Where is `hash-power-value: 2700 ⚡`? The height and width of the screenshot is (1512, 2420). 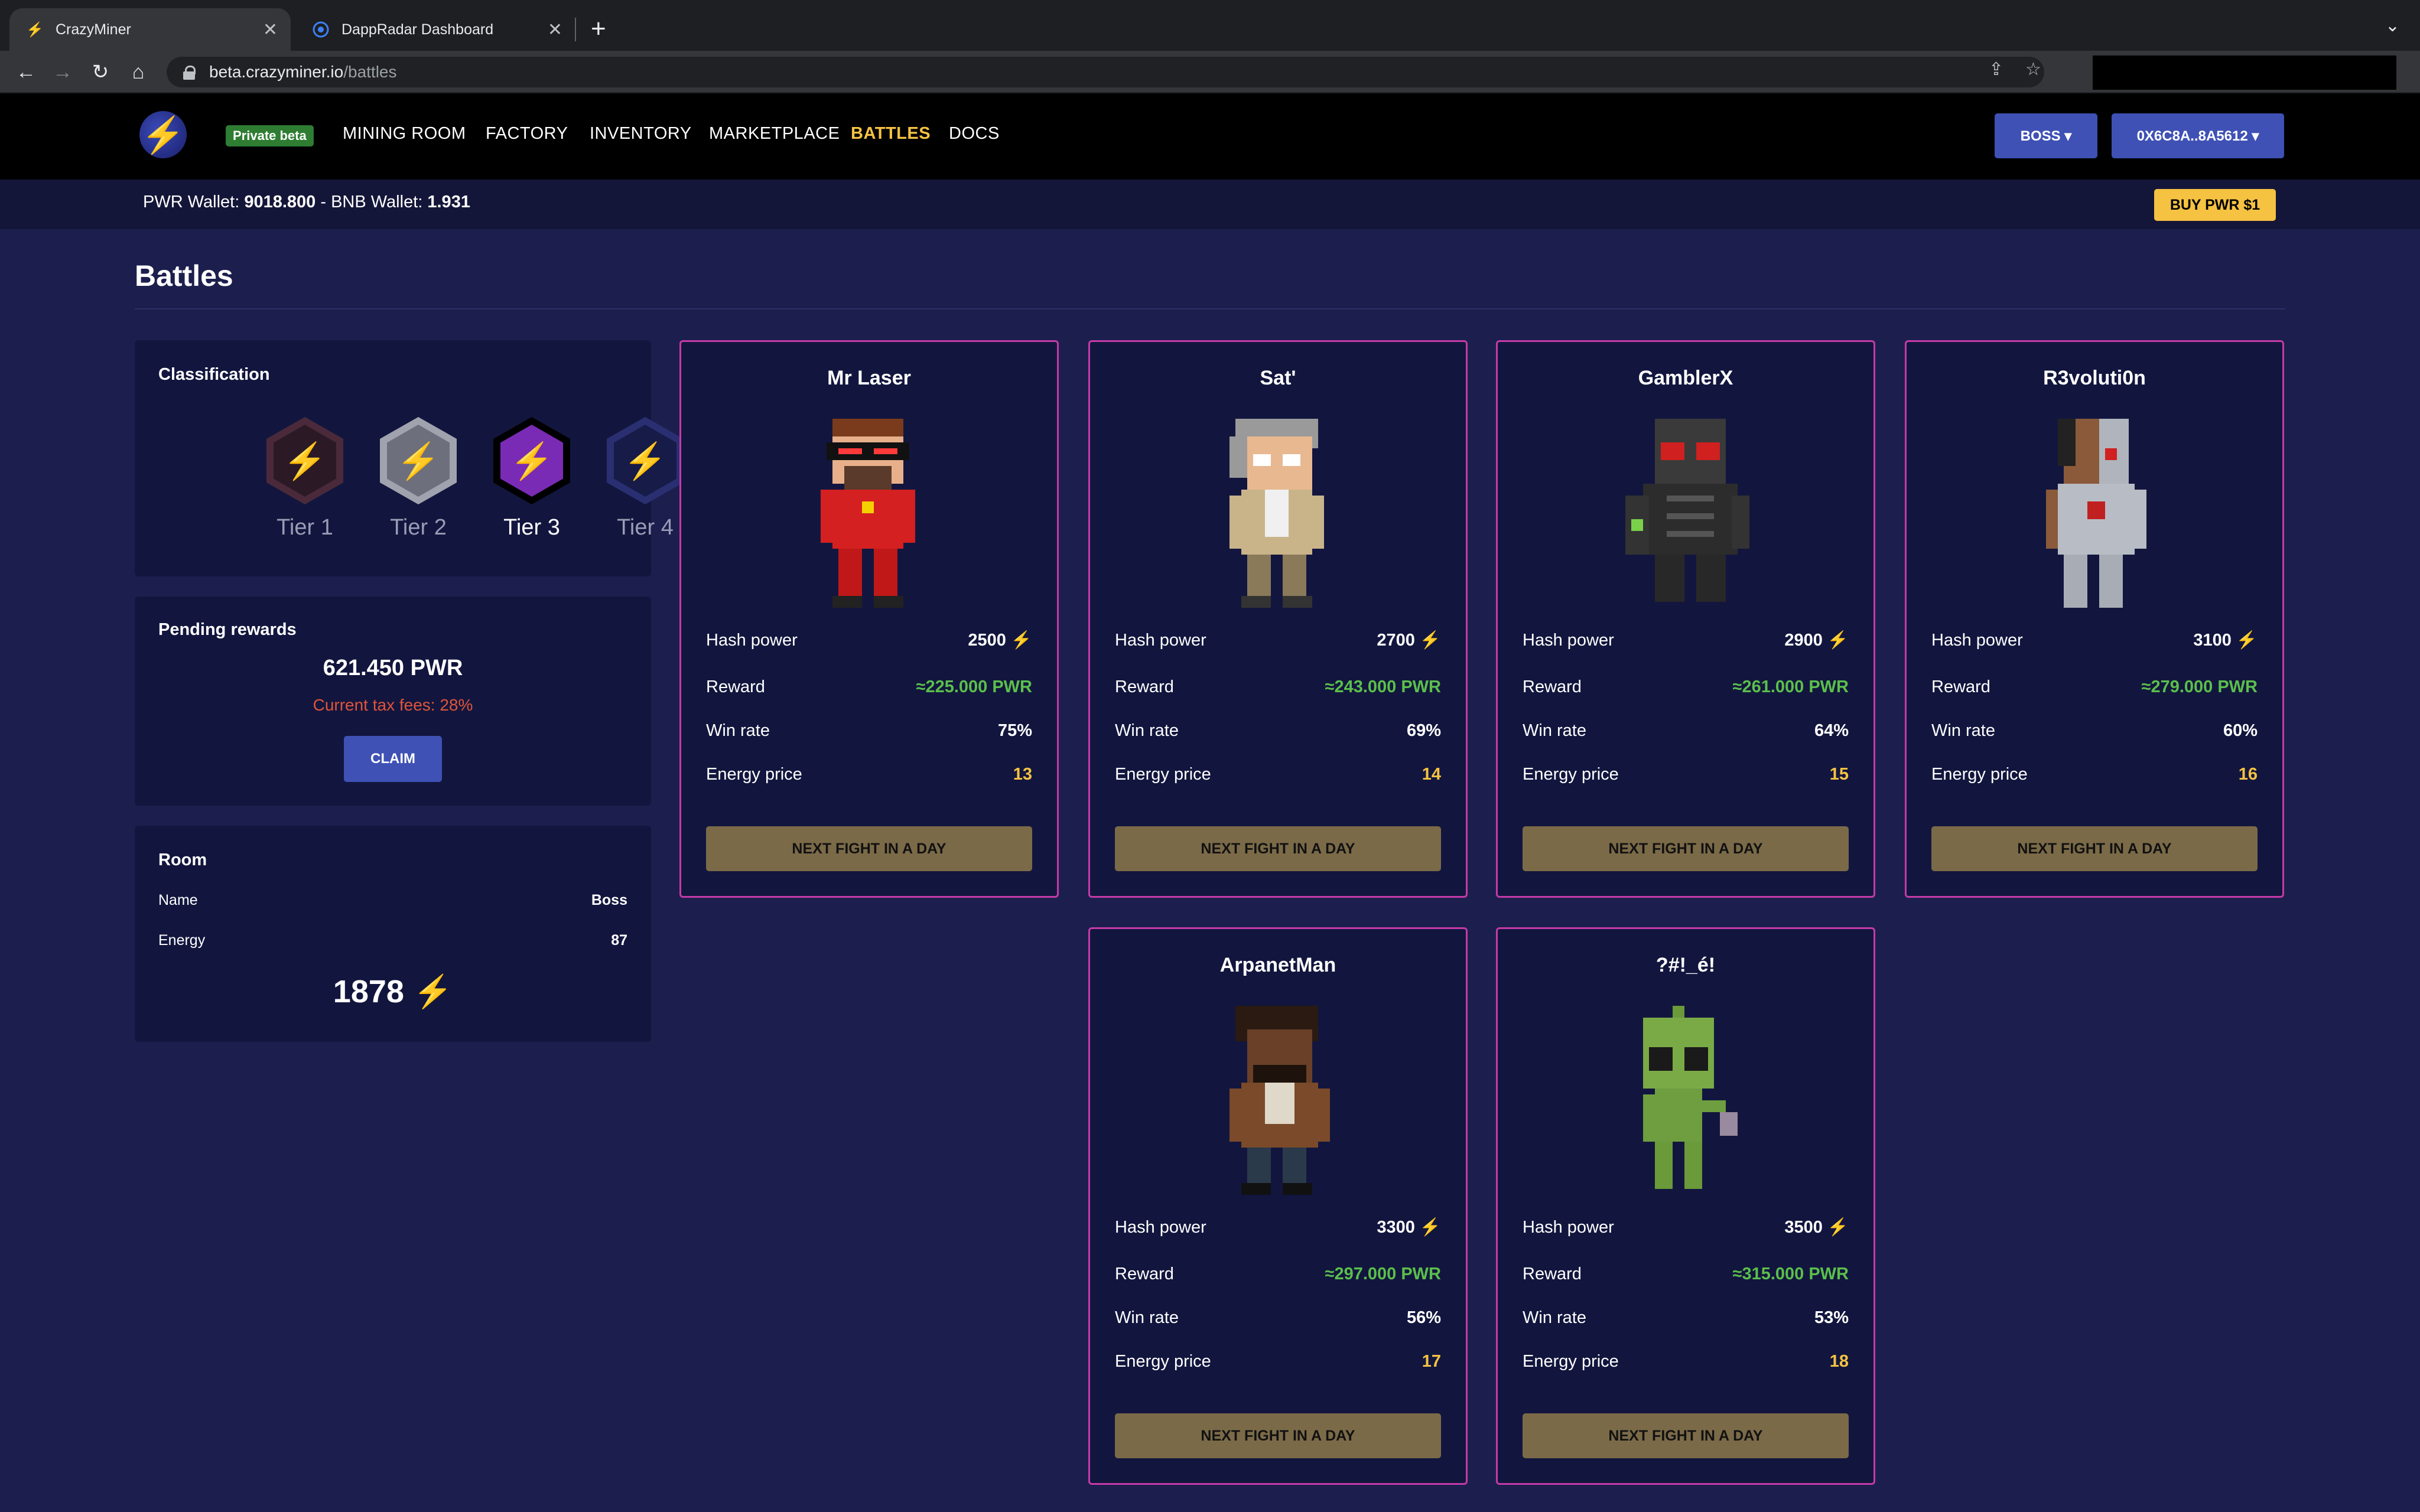
hash-power-value: 2700 ⚡ is located at coordinates (1409, 640).